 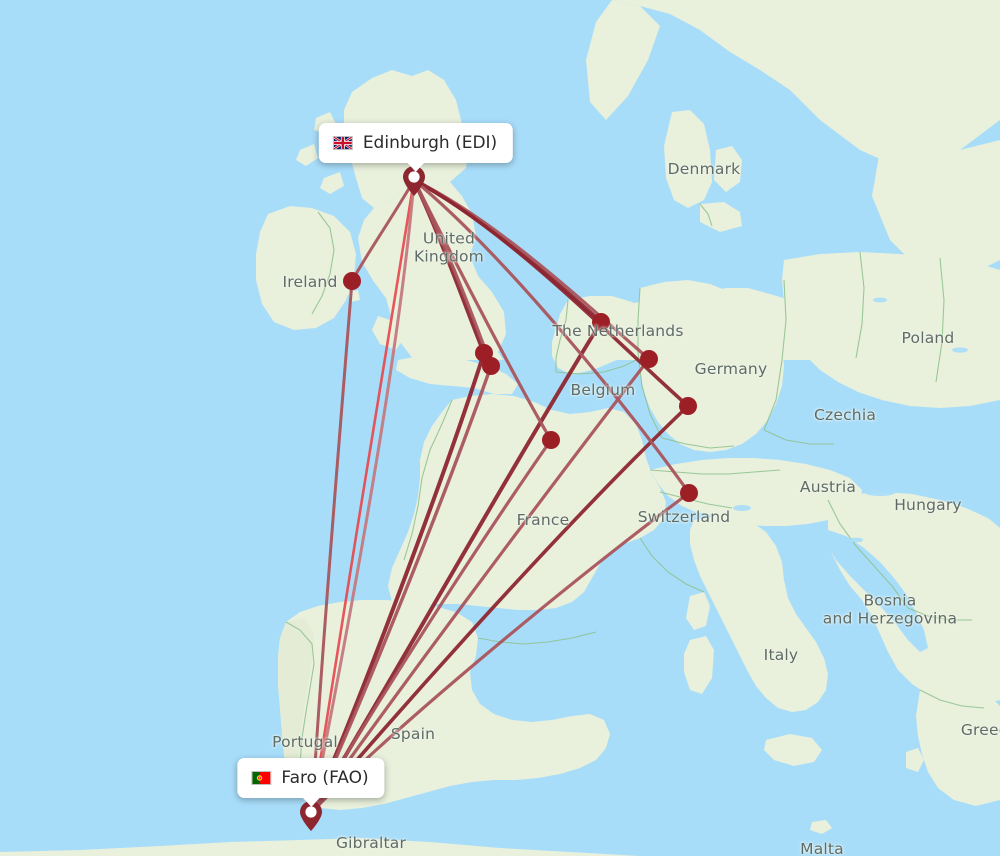 What do you see at coordinates (352, 281) in the screenshot?
I see `waypoint-dublin` at bounding box center [352, 281].